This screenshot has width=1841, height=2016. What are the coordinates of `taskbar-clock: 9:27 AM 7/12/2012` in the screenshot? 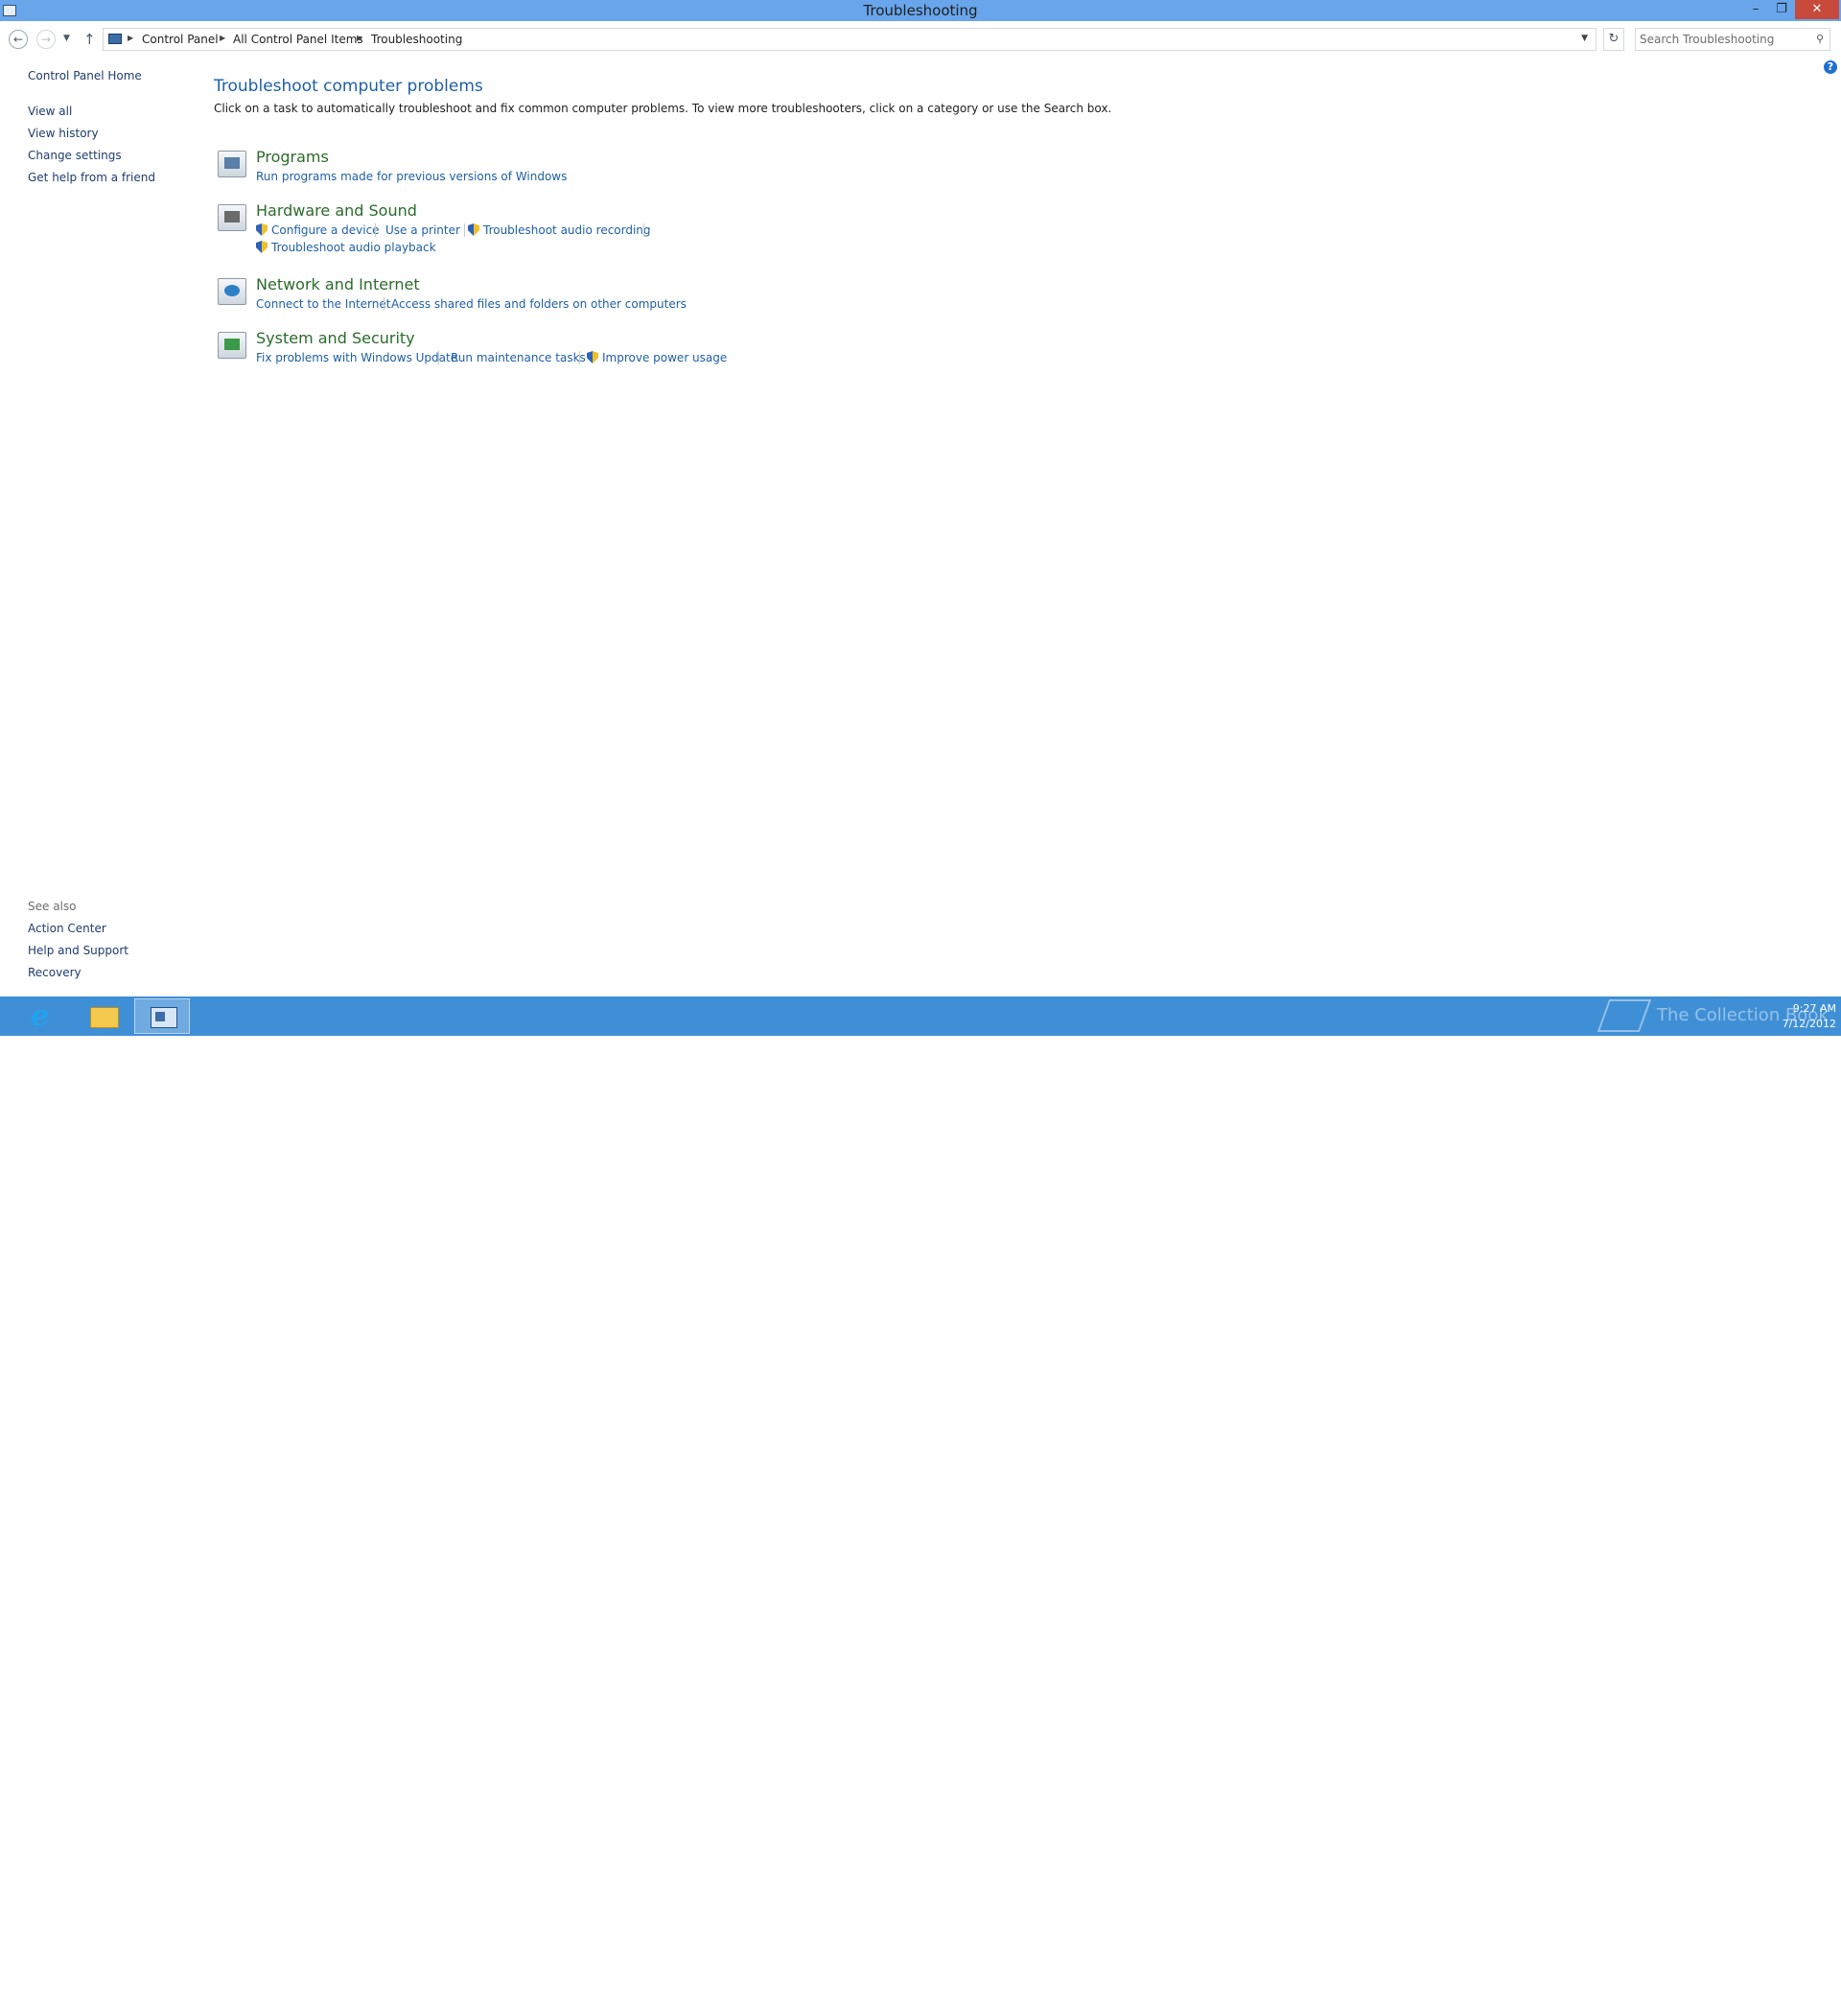 It's located at (1797, 1017).